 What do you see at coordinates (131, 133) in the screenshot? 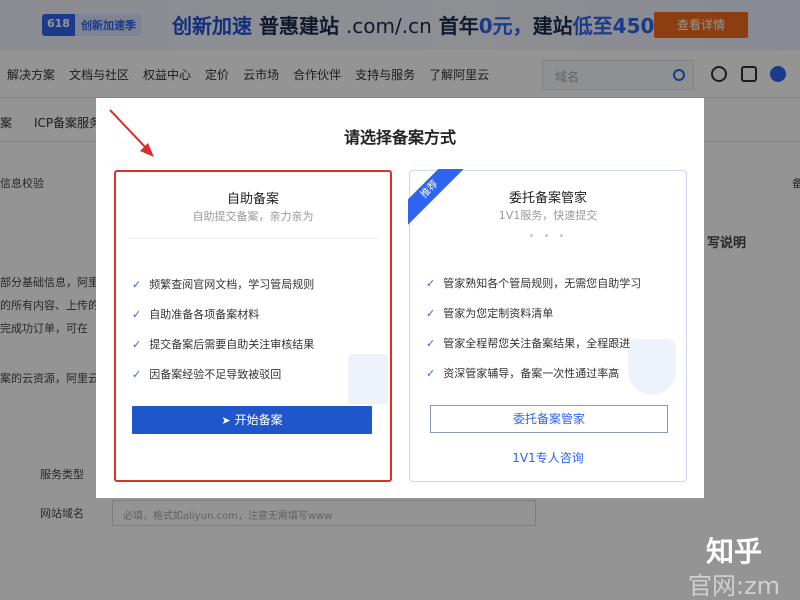
I see `annotation-arrow-icon` at bounding box center [131, 133].